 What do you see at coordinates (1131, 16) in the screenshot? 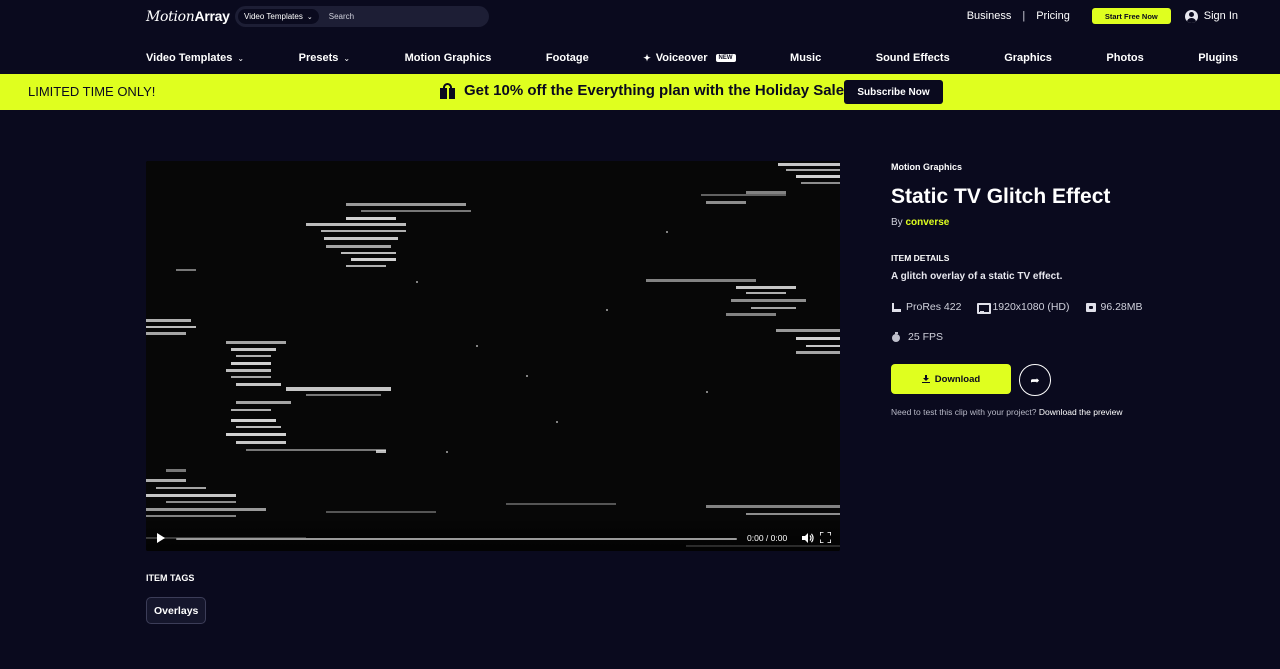
I see `start-free-button: Start Free Now` at bounding box center [1131, 16].